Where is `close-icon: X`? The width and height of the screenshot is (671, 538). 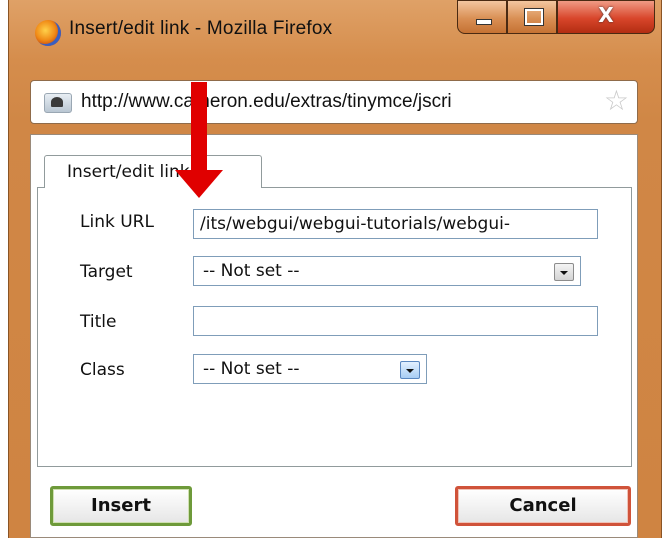 close-icon: X is located at coordinates (606, 15).